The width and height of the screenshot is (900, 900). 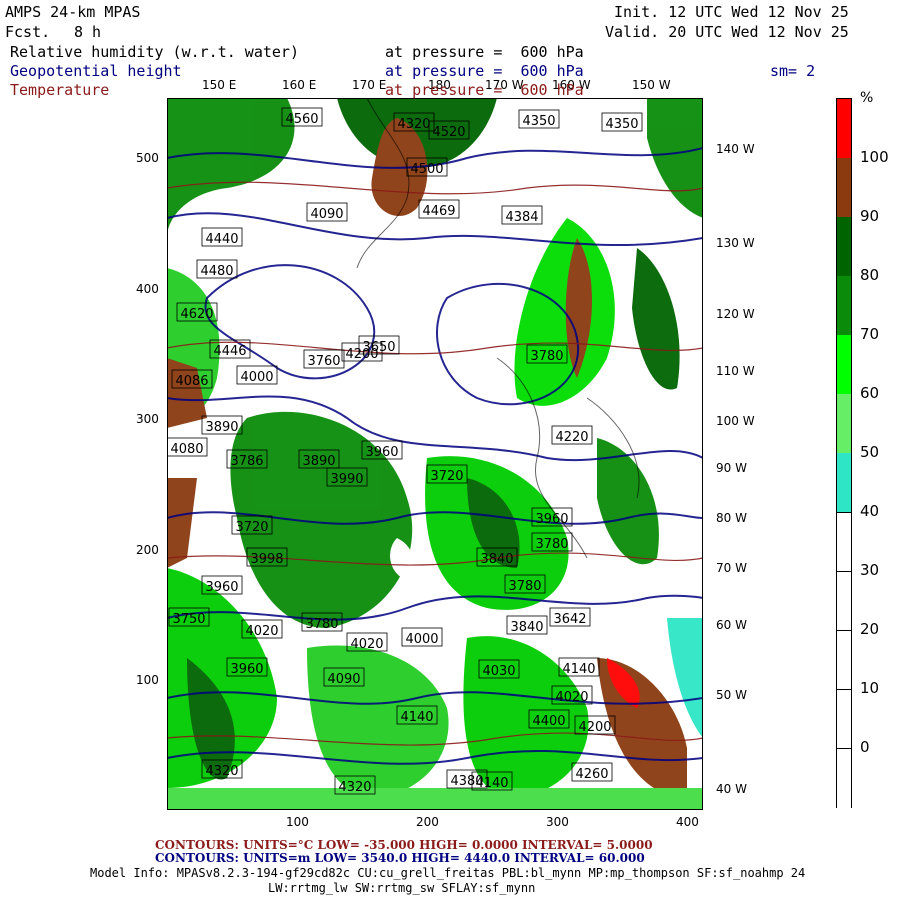 What do you see at coordinates (60, 90) in the screenshot?
I see `field-temp-name: Temperature` at bounding box center [60, 90].